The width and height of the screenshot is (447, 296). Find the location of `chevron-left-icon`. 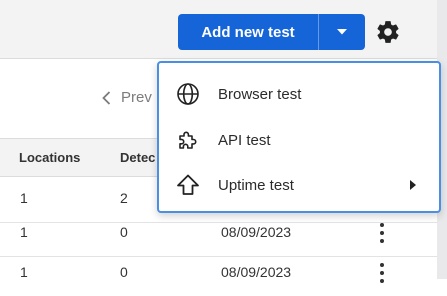

chevron-left-icon is located at coordinates (106, 97).